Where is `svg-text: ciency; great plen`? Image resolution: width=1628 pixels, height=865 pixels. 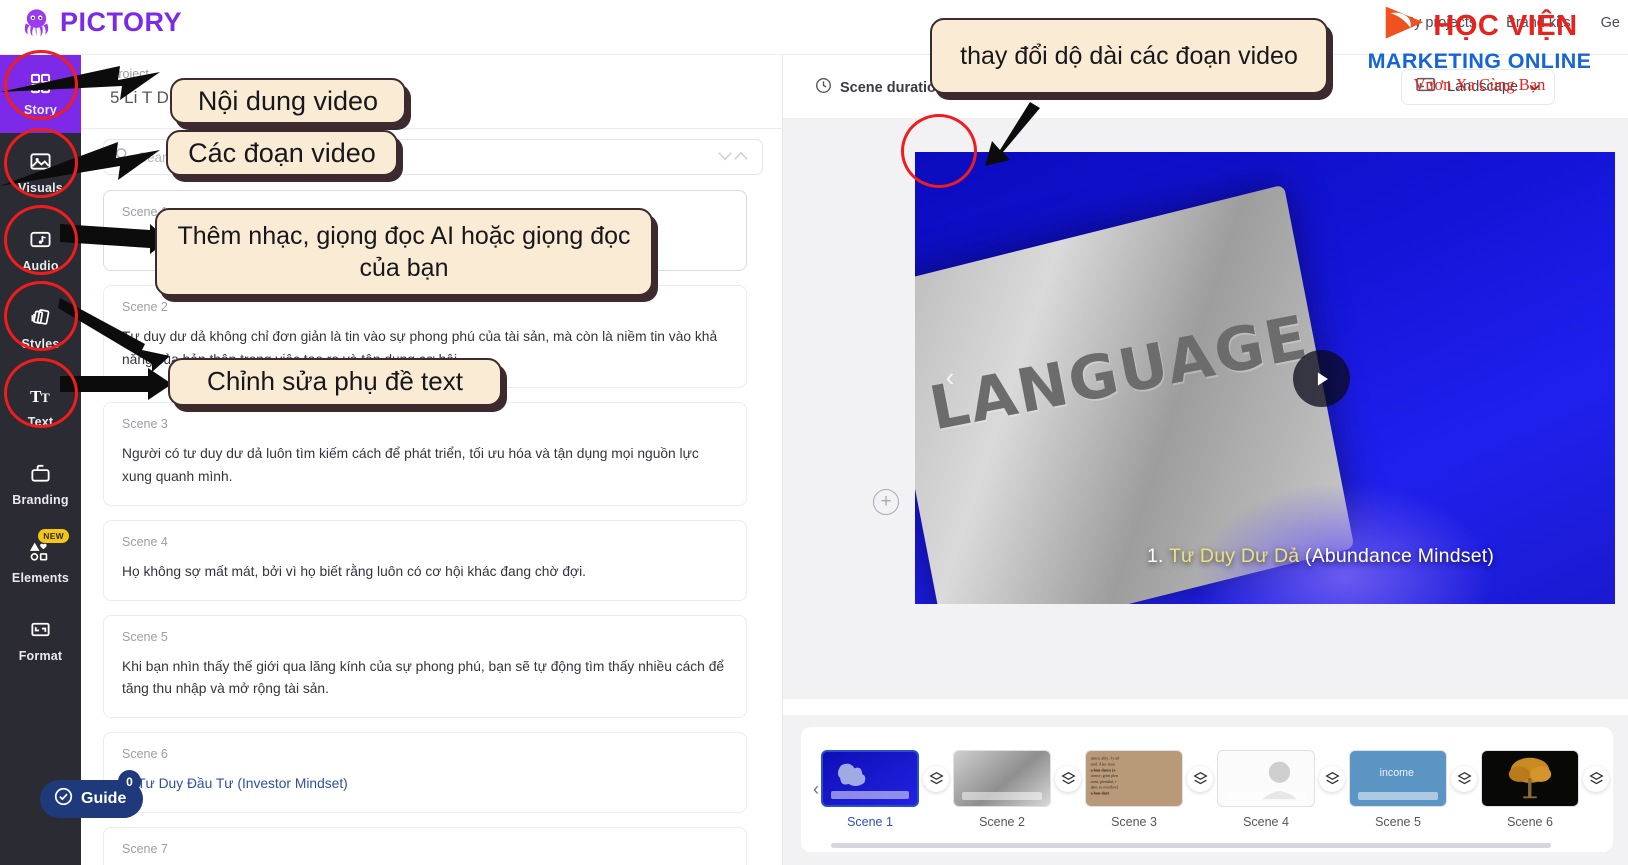 svg-text: ciency; great plen is located at coordinates (1104, 776).